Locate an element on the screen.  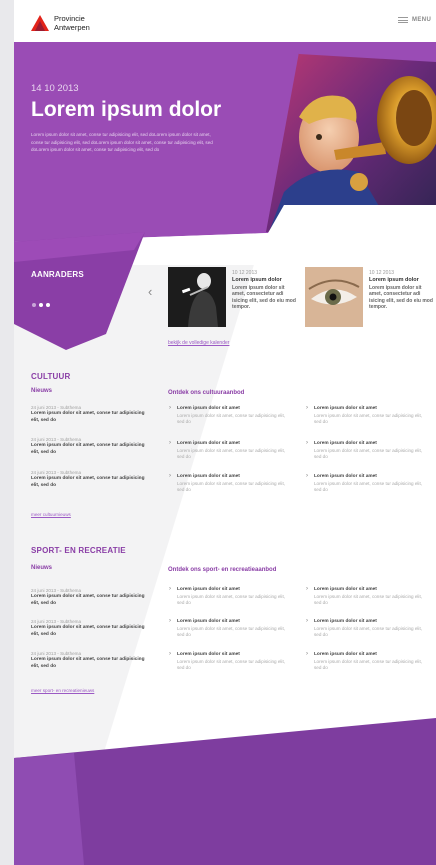
left-margin is located at coordinates (7, 432).